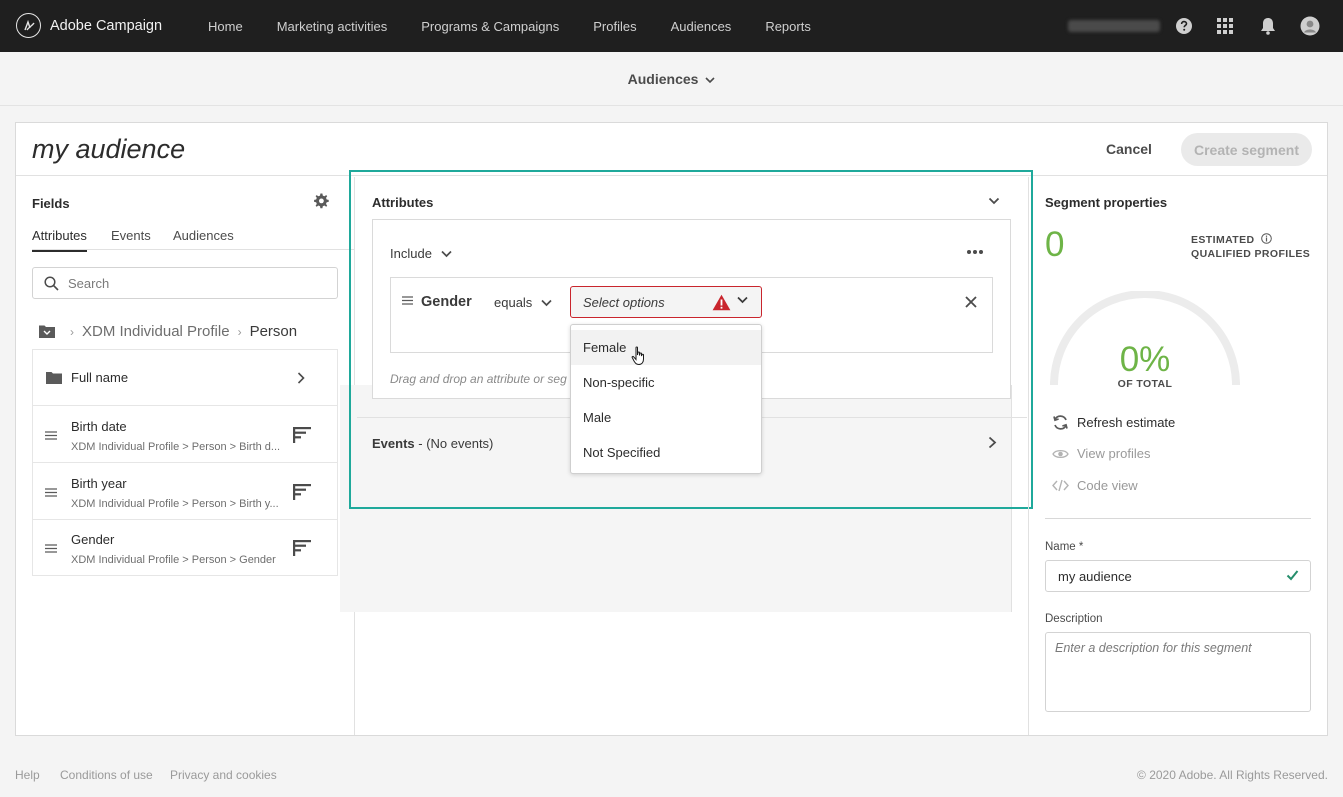  What do you see at coordinates (1153, 648) in the screenshot?
I see `description-placeholder: Enter a description for this segment` at bounding box center [1153, 648].